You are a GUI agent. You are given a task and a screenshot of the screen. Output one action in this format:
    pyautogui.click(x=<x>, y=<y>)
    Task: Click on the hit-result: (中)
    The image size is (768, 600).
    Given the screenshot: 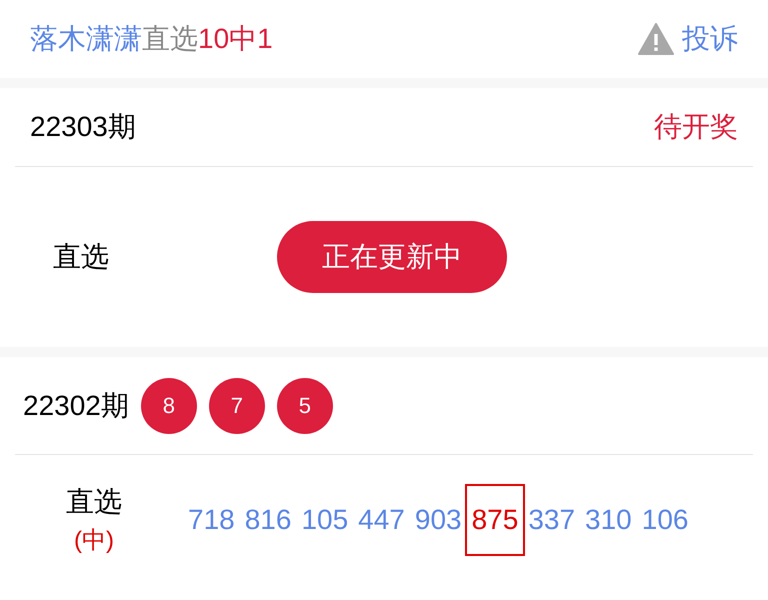 What is the action you would take?
    pyautogui.click(x=94, y=541)
    